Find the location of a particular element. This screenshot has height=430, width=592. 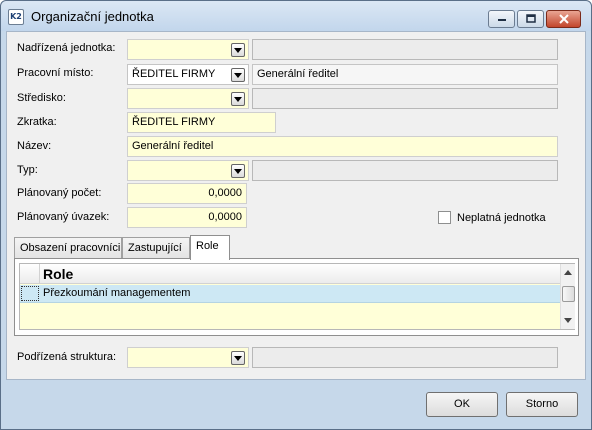

nazev-input: Generální ředitel is located at coordinates (342, 146).